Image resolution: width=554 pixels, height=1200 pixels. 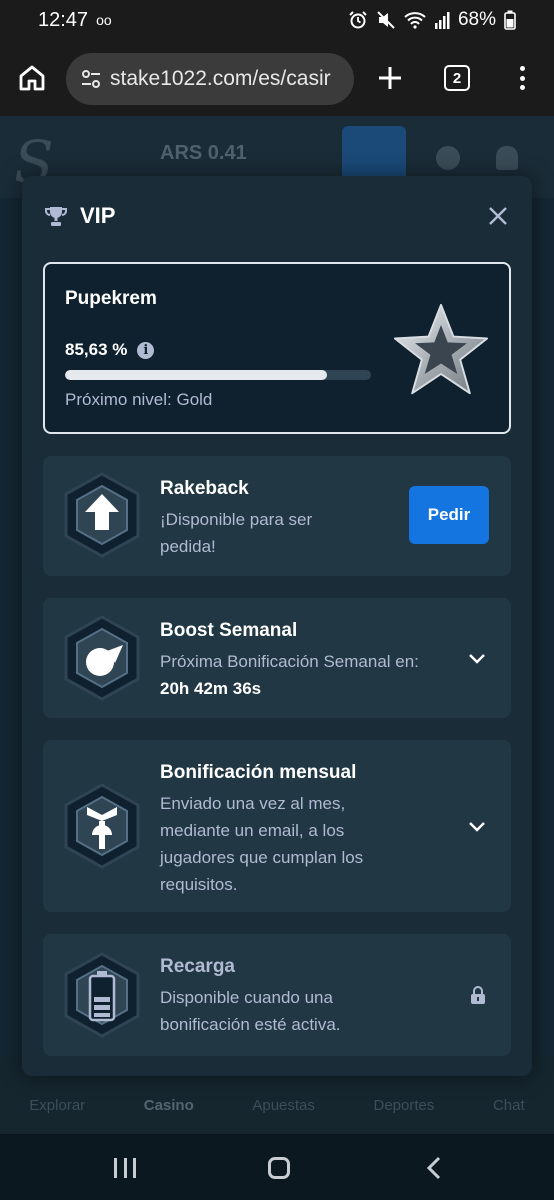 I want to click on modal-title: VIP, so click(x=98, y=215).